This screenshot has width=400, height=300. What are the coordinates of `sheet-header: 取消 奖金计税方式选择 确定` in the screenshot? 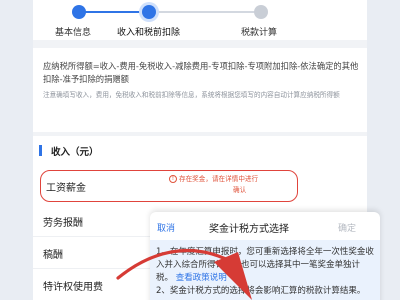 It's located at (265, 226).